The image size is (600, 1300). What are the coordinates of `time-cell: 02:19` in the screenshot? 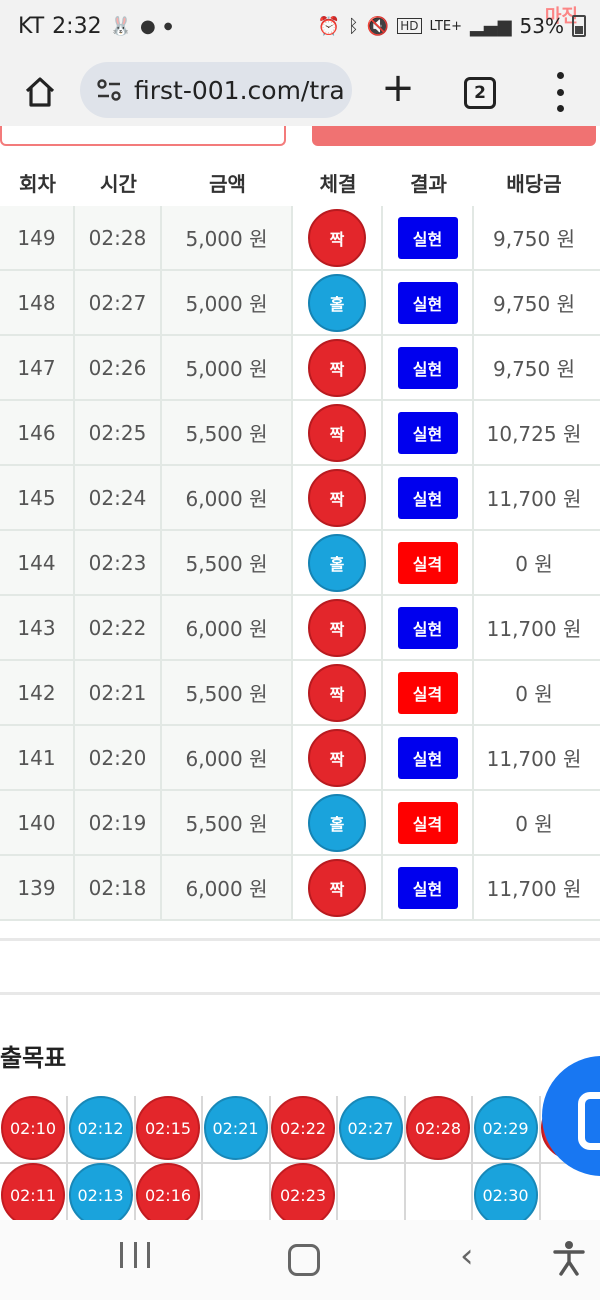 It's located at (118, 822).